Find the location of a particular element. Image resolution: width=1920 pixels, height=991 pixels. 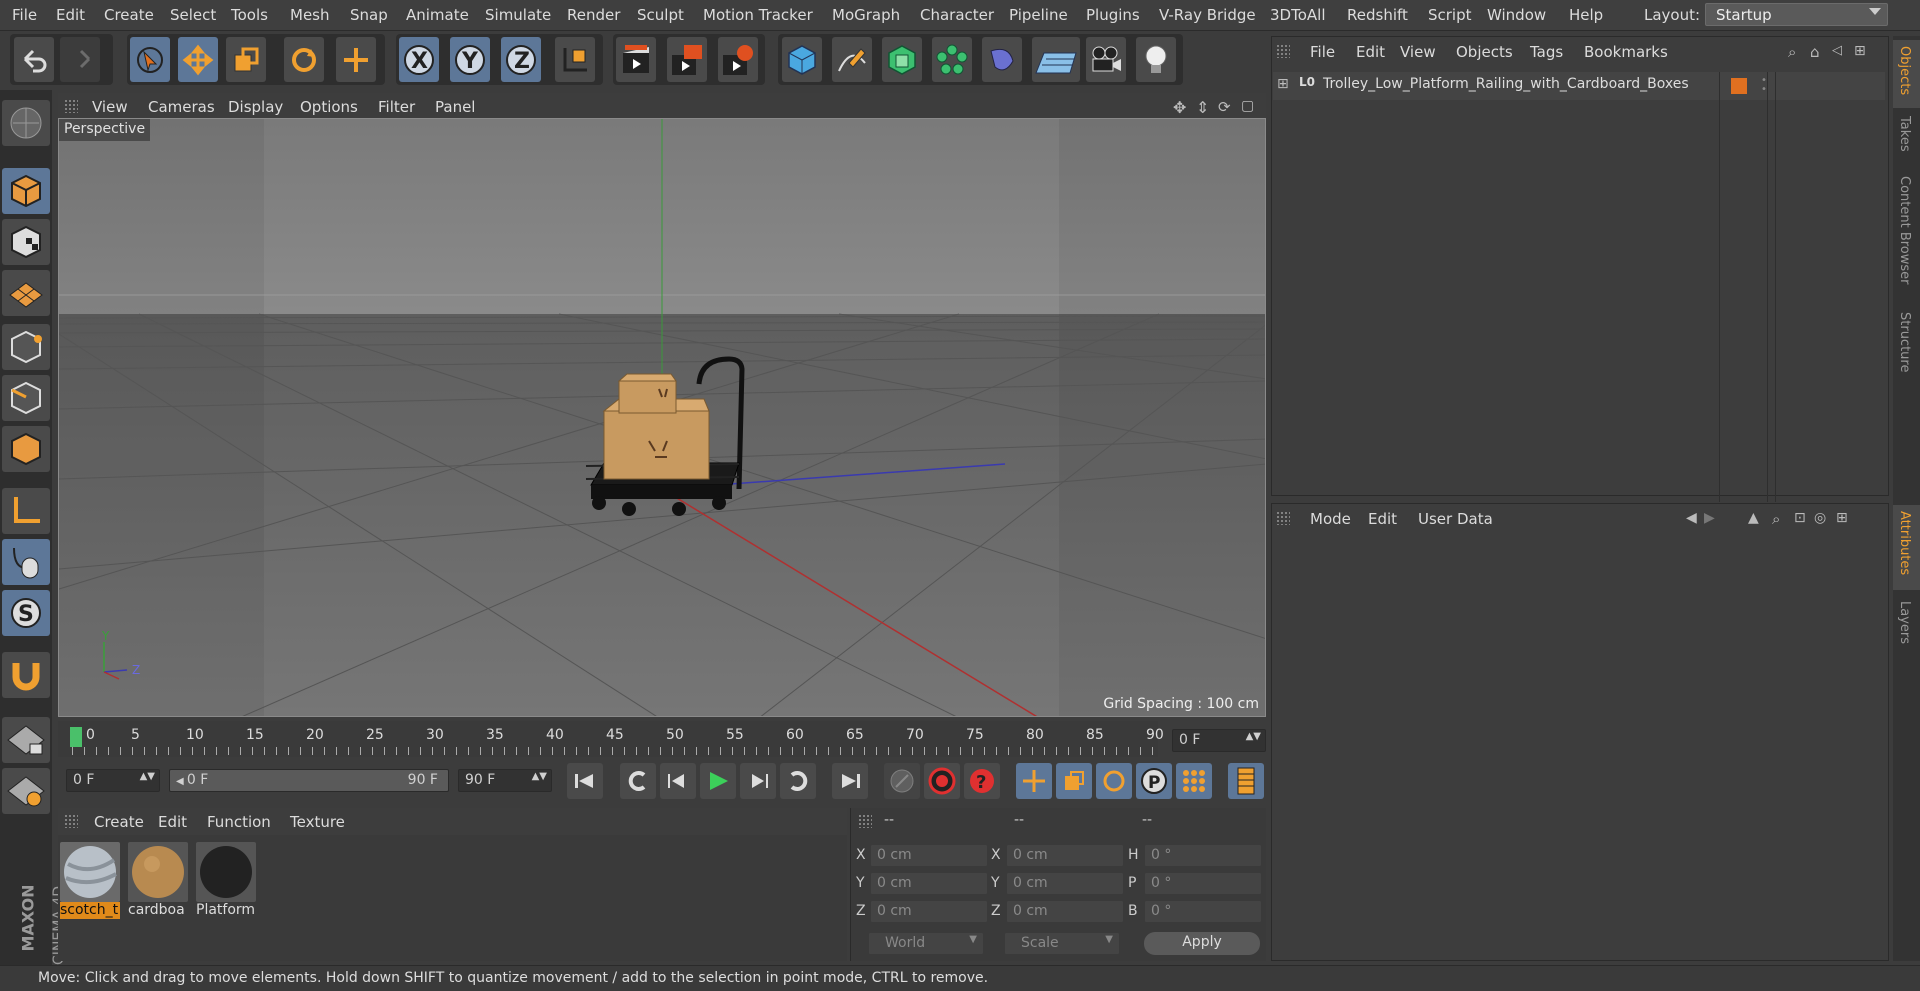

step-back-icon is located at coordinates (678, 781).